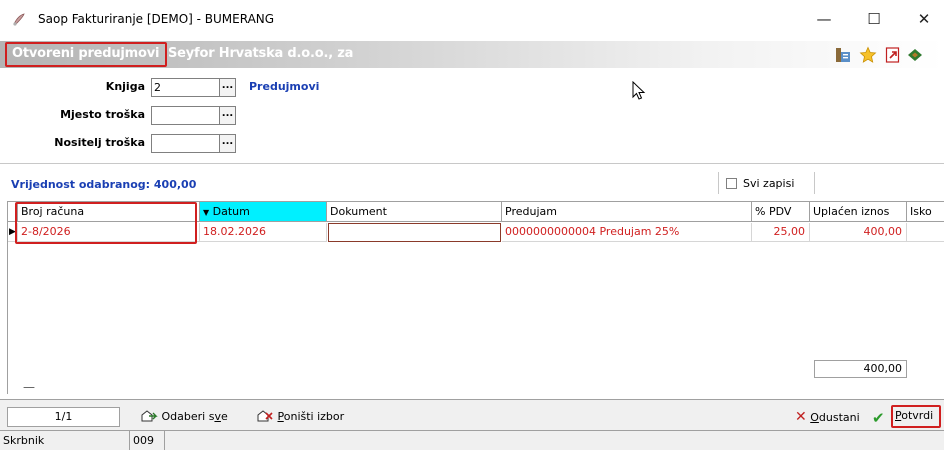 The image size is (944, 450). Describe the element at coordinates (824, 20) in the screenshot. I see `minimize-button: —` at that location.